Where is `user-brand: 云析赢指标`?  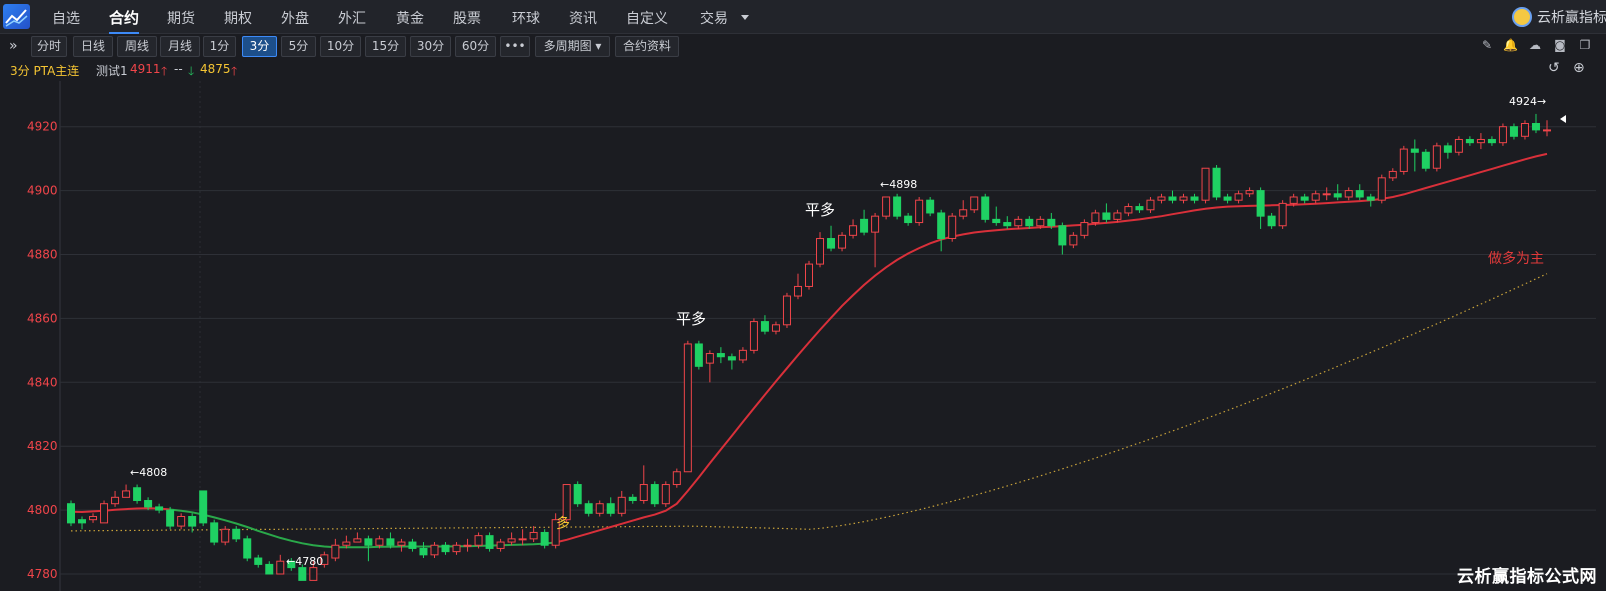
user-brand: 云析赢指标 is located at coordinates (1559, 17).